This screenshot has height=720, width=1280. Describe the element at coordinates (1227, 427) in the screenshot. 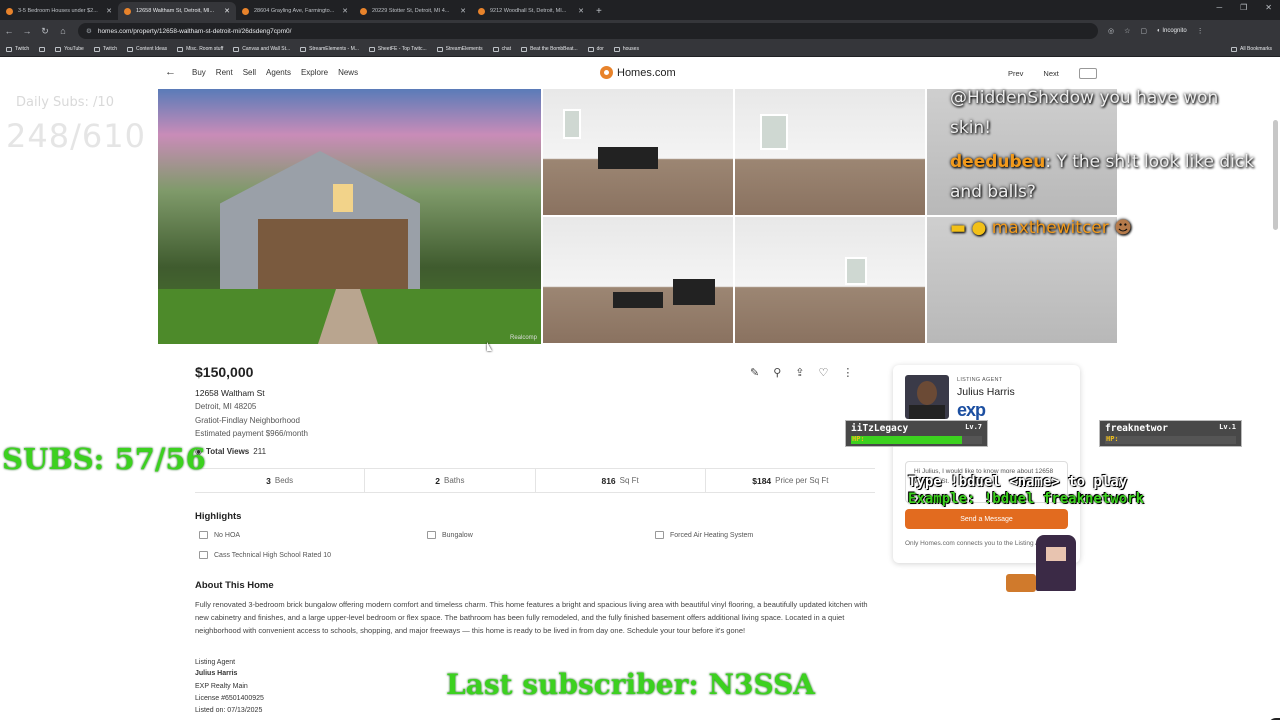

I see `duel-player-level: Lv.1` at that location.